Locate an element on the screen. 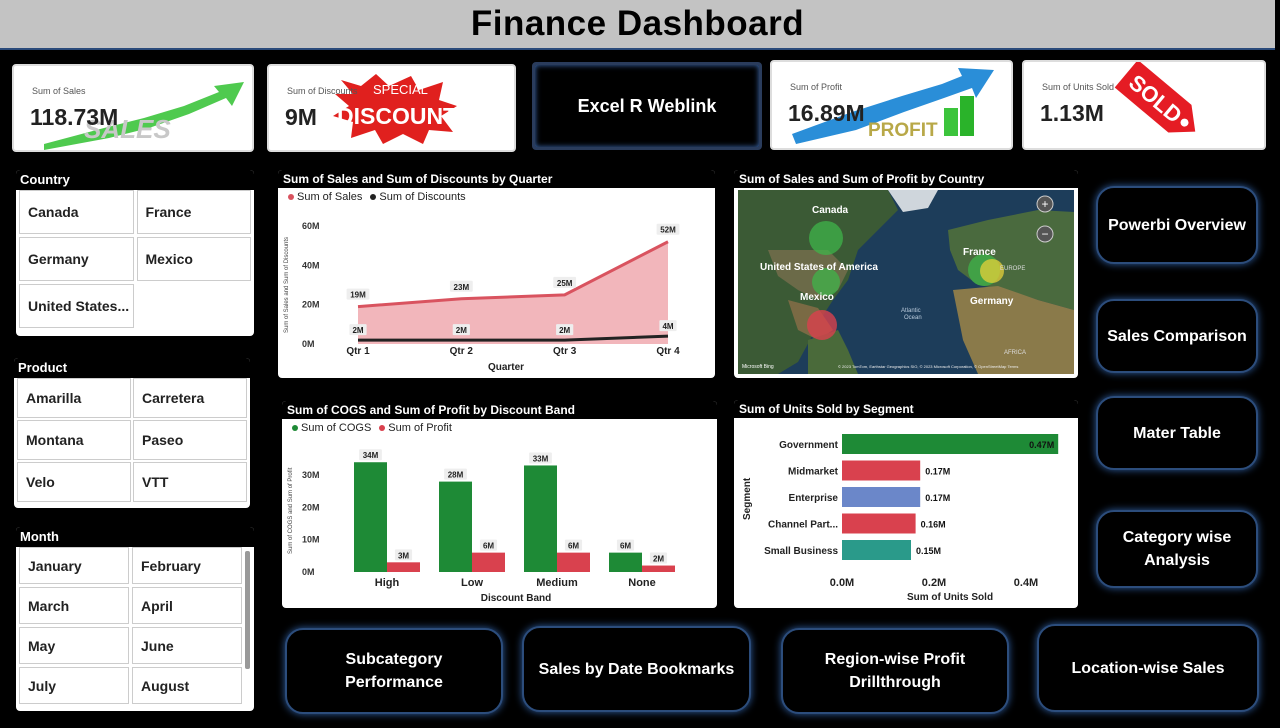 This screenshot has width=1280, height=728. segment-x-axis-title: Sum of Units Sold is located at coordinates (950, 597).